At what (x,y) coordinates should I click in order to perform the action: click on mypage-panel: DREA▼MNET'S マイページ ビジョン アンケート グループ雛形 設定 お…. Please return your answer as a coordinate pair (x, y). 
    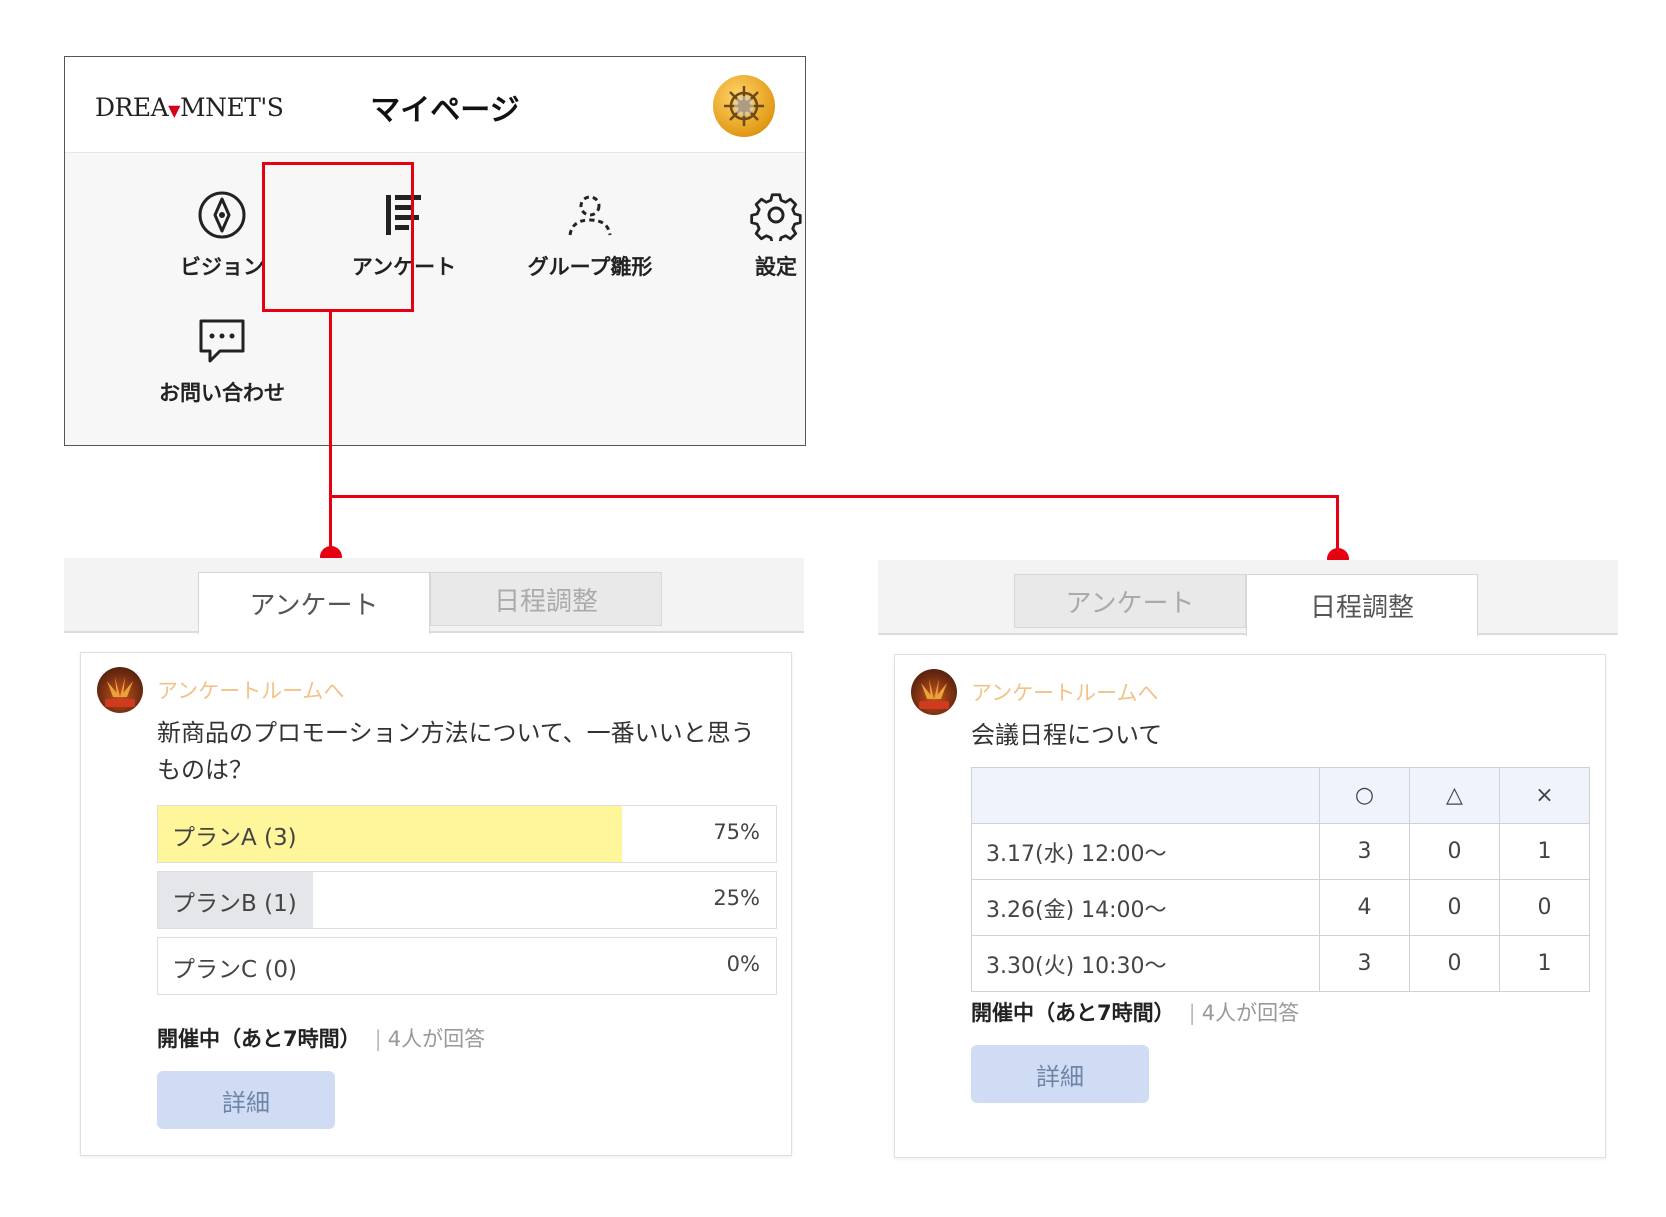
    Looking at the image, I should click on (435, 251).